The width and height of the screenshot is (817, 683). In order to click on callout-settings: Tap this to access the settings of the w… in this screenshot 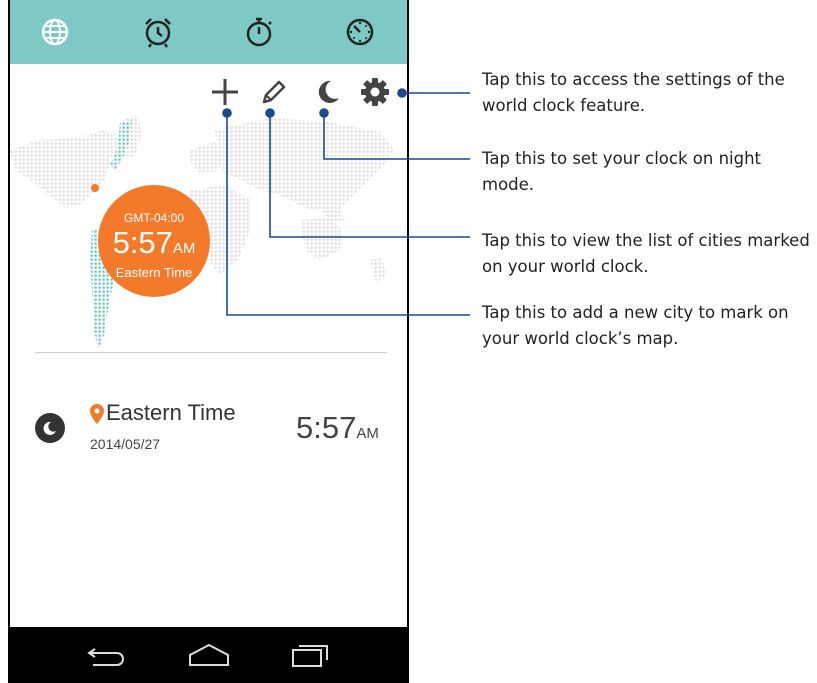, I will do `click(633, 92)`.